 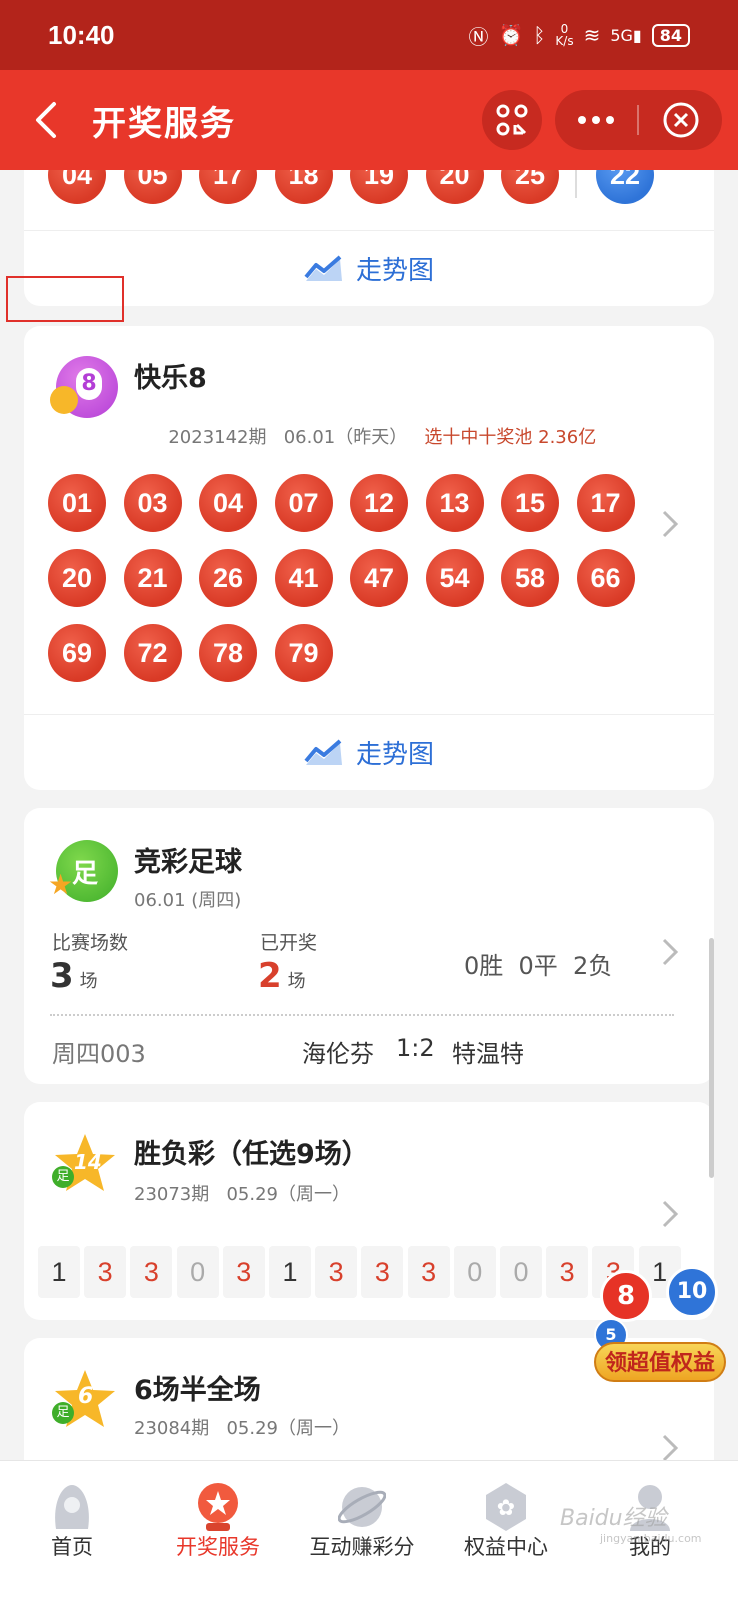 What do you see at coordinates (511, 35) in the screenshot?
I see `alarm-icon: ⏰` at bounding box center [511, 35].